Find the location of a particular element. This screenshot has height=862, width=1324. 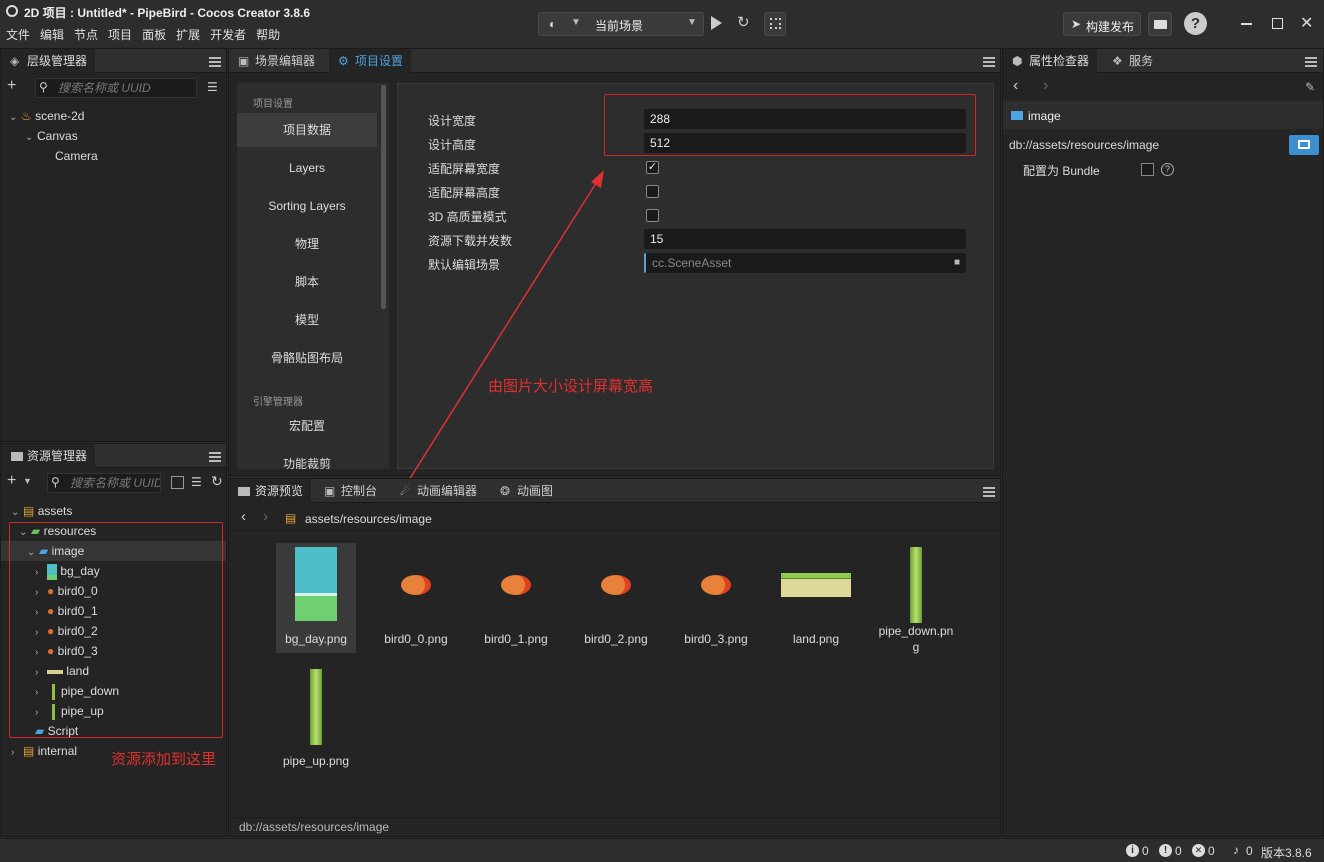

build-publish-button: ➤ 构建发布 is located at coordinates (1102, 24).